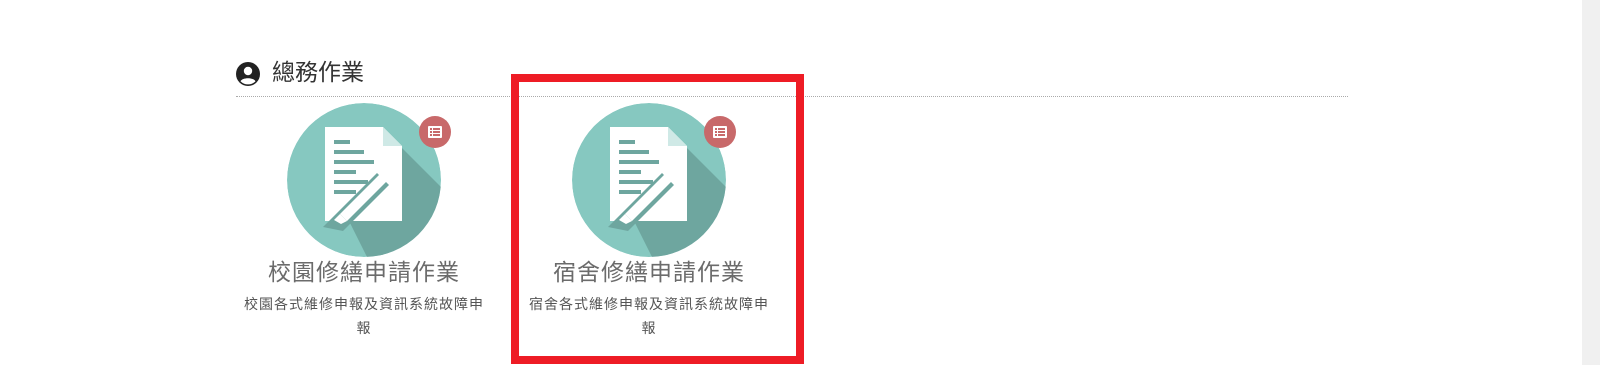  Describe the element at coordinates (649, 317) in the screenshot. I see `card-description: 宿舍各式維修申報及資訊系統故障申報` at that location.